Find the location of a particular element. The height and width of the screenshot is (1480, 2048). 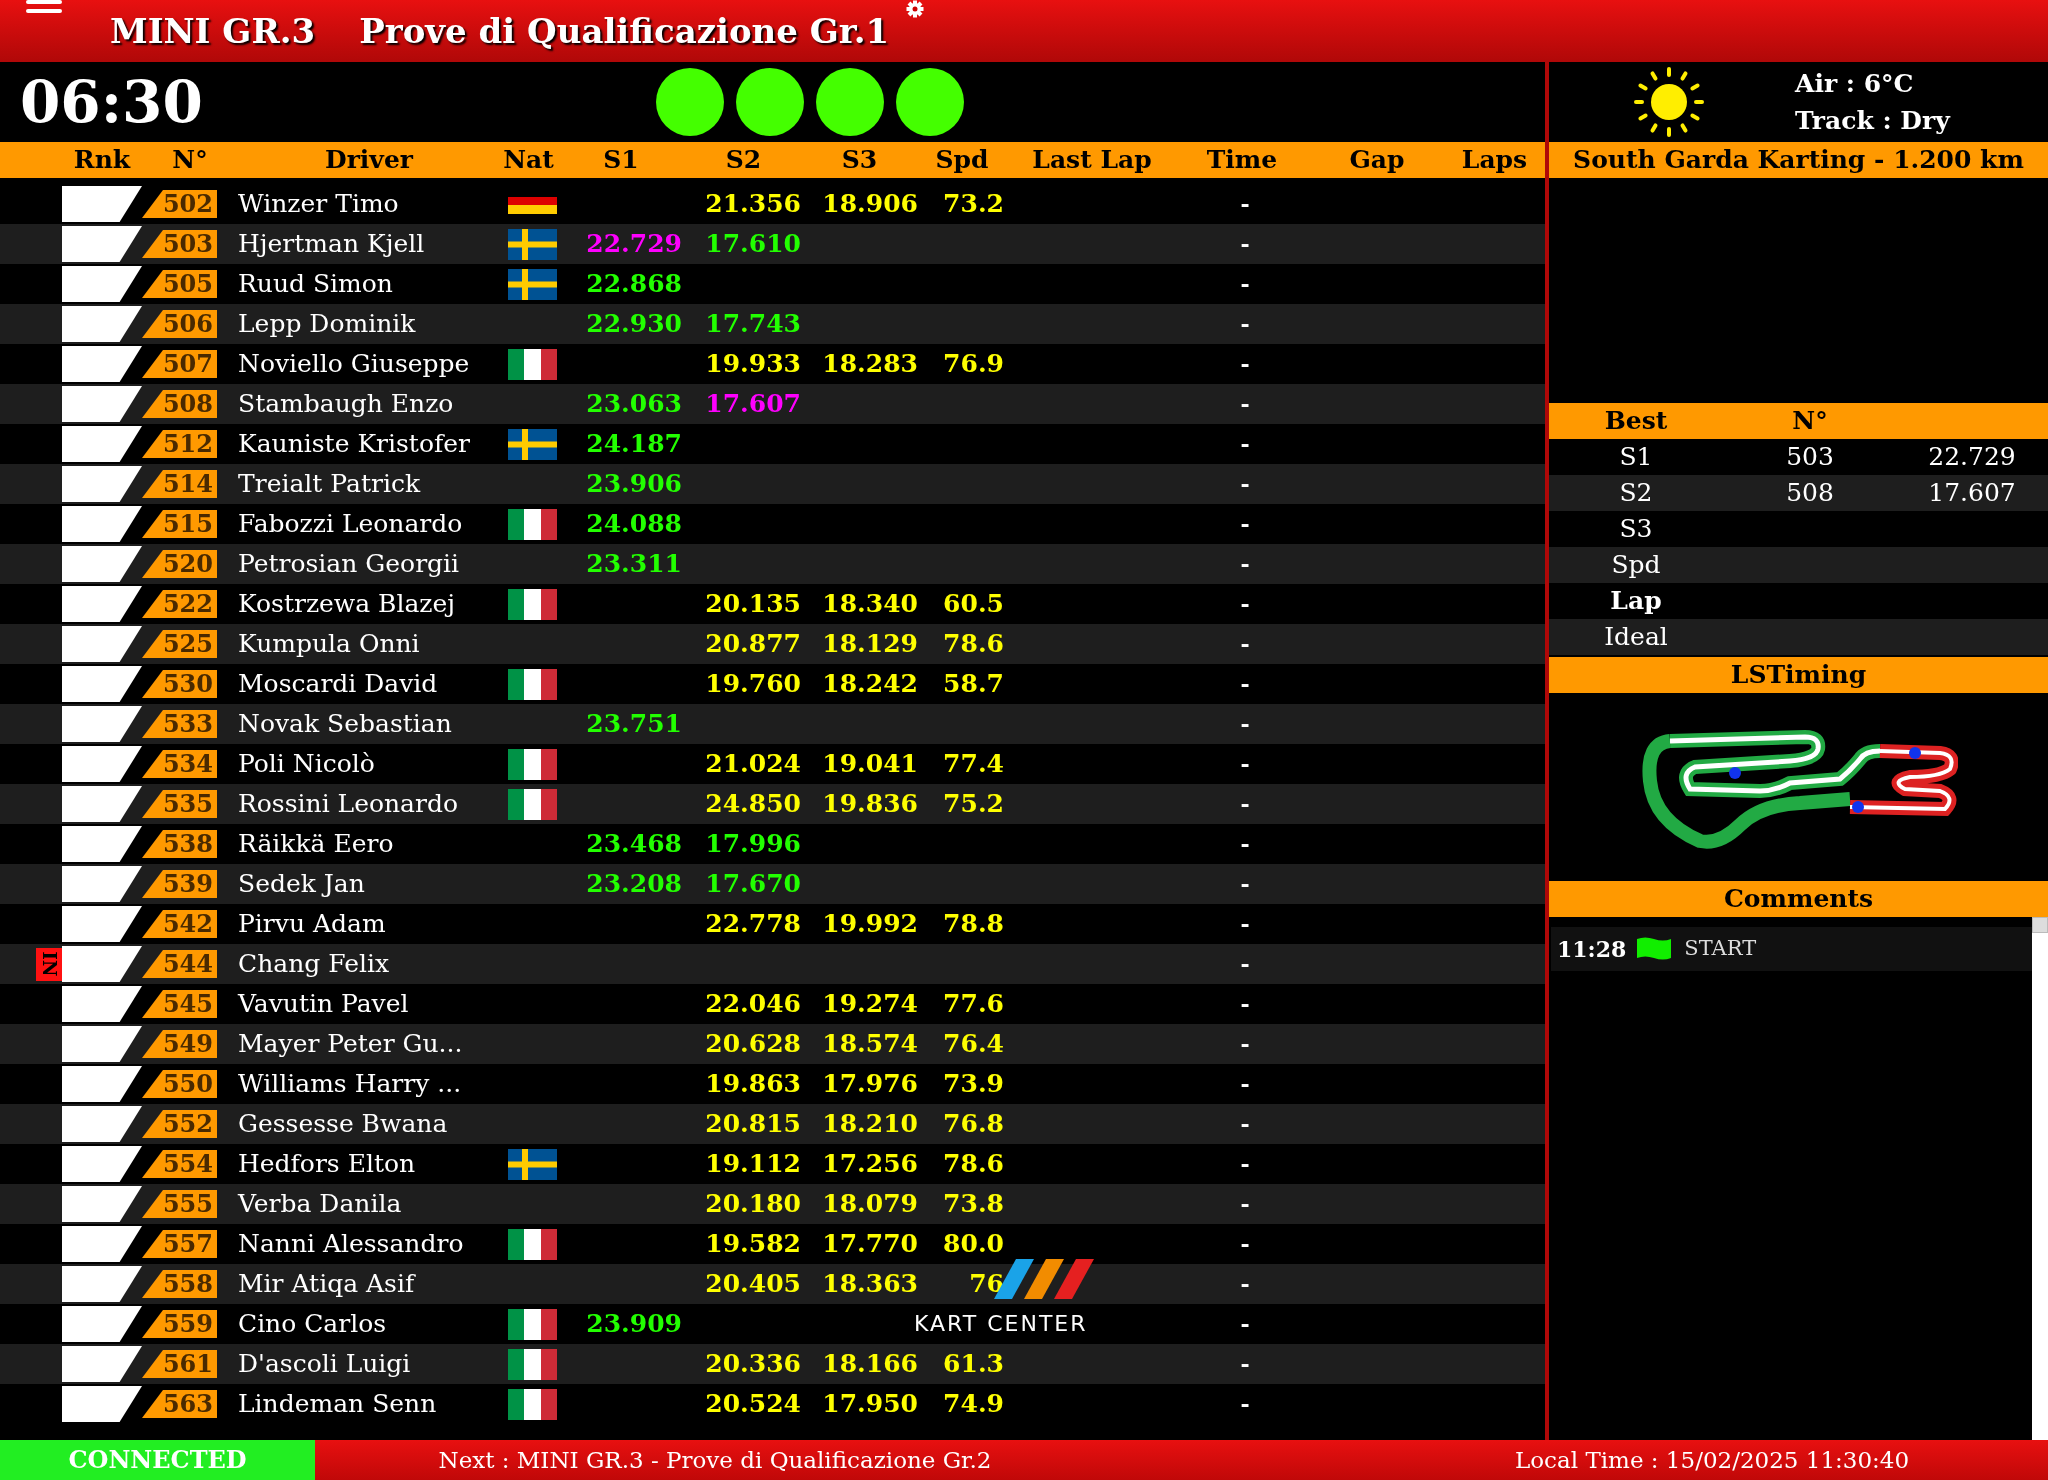

sector-time: 23.909 is located at coordinates (634, 1324).